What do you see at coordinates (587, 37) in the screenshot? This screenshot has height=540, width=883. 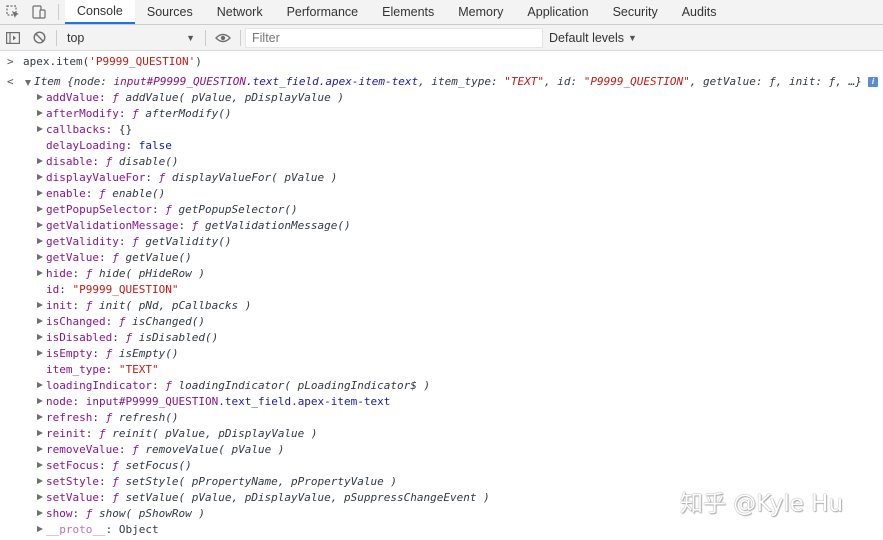 I see `log-levels-label: Default levels` at bounding box center [587, 37].